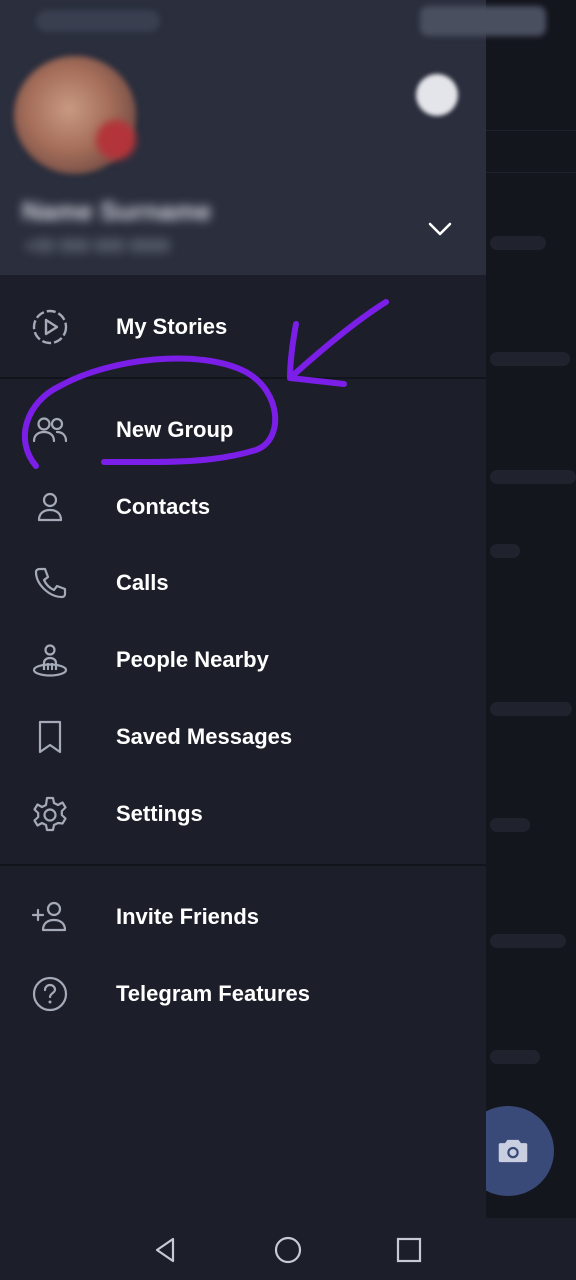 The image size is (576, 1280). I want to click on menu-item-label: Settings, so click(159, 813).